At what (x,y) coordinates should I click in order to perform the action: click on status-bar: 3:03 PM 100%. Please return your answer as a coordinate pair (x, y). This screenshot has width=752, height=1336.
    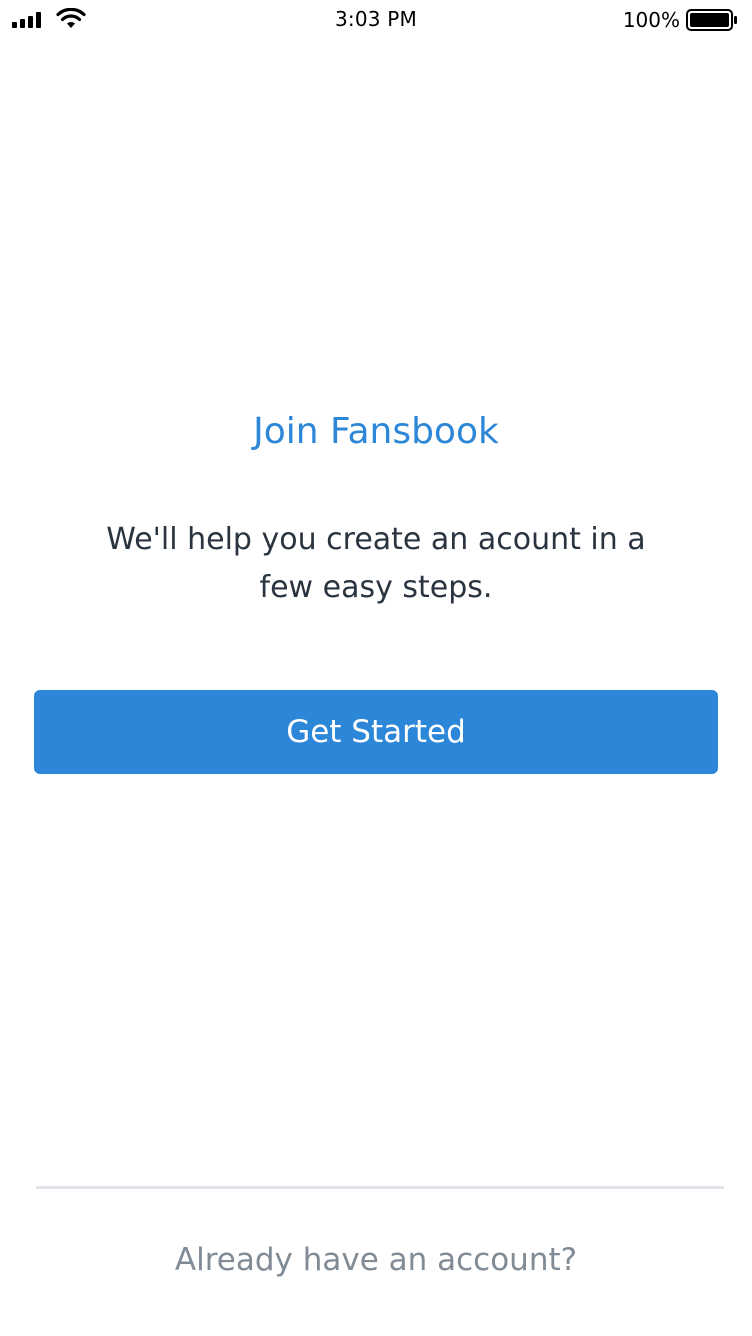
    Looking at the image, I should click on (376, 20).